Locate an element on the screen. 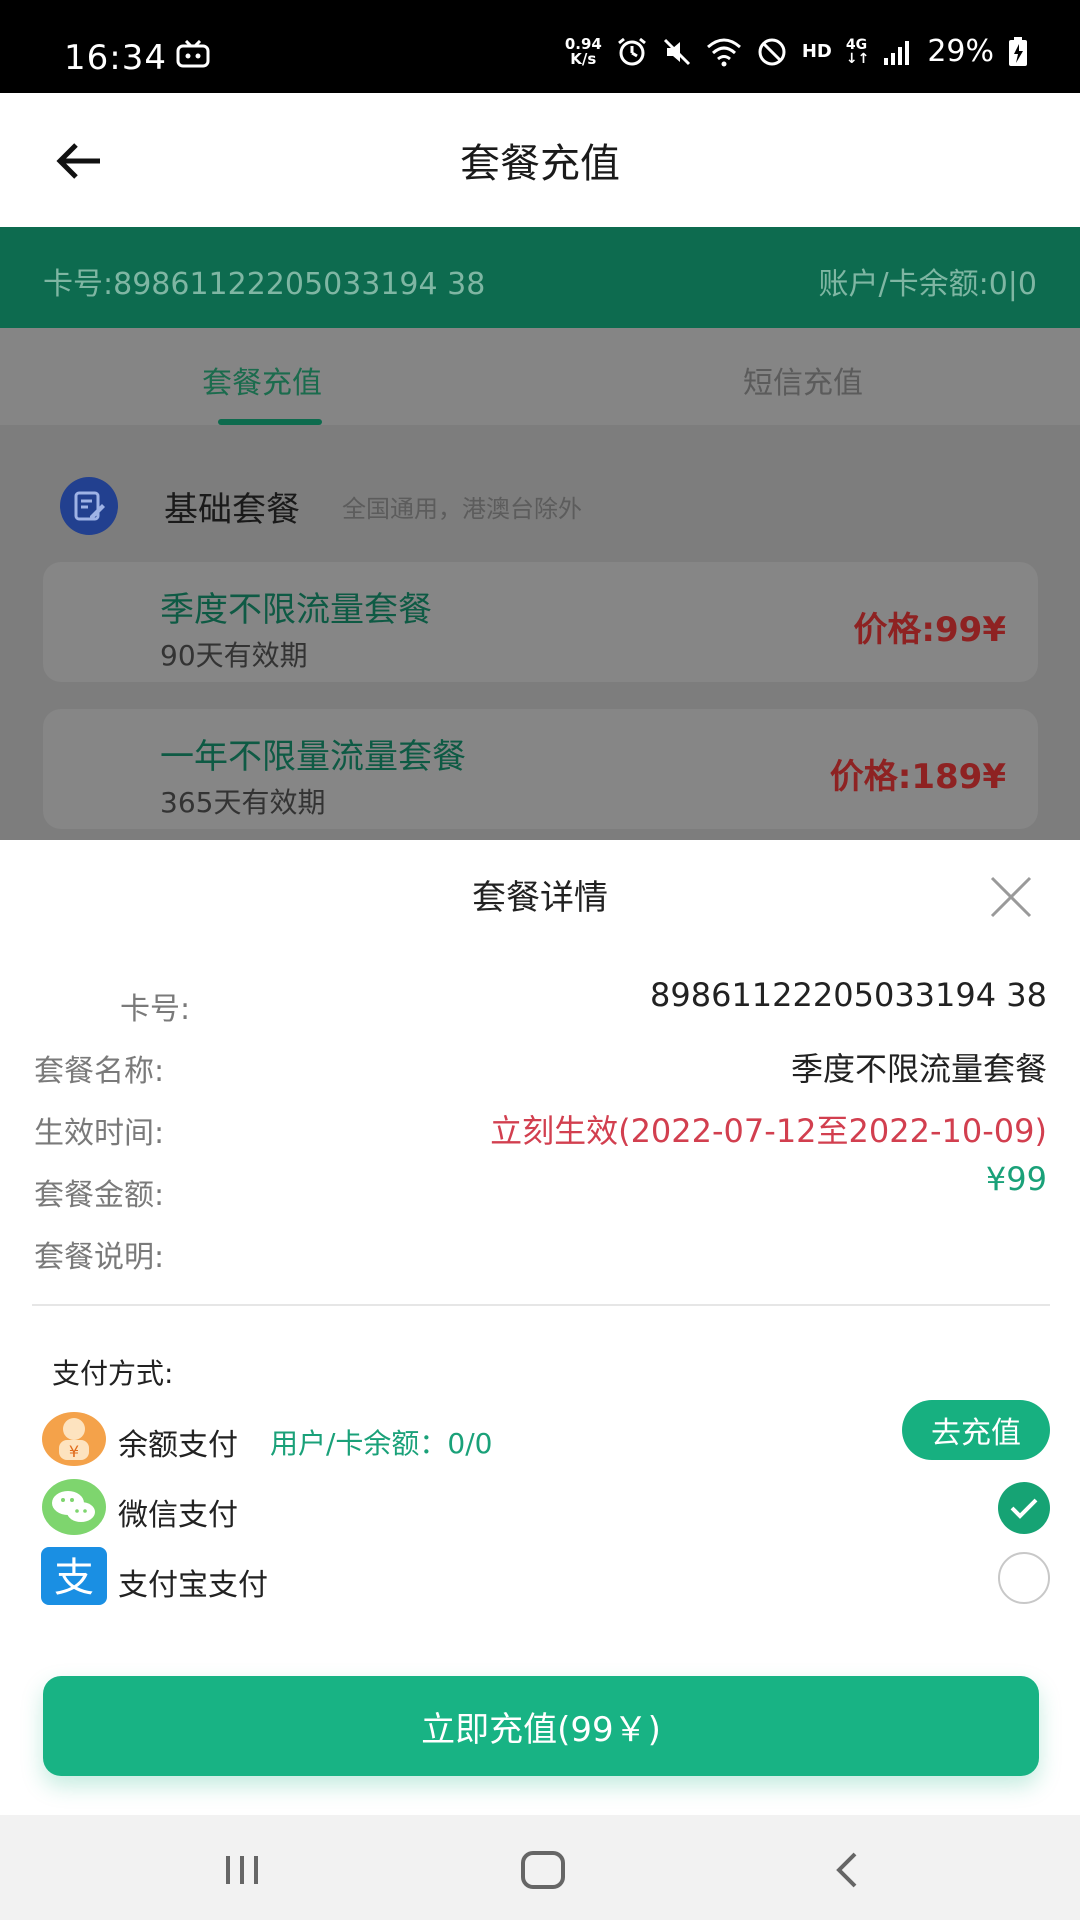 This screenshot has height=1920, width=1080. detail-value-card: 89861122205033194 38 is located at coordinates (848, 995).